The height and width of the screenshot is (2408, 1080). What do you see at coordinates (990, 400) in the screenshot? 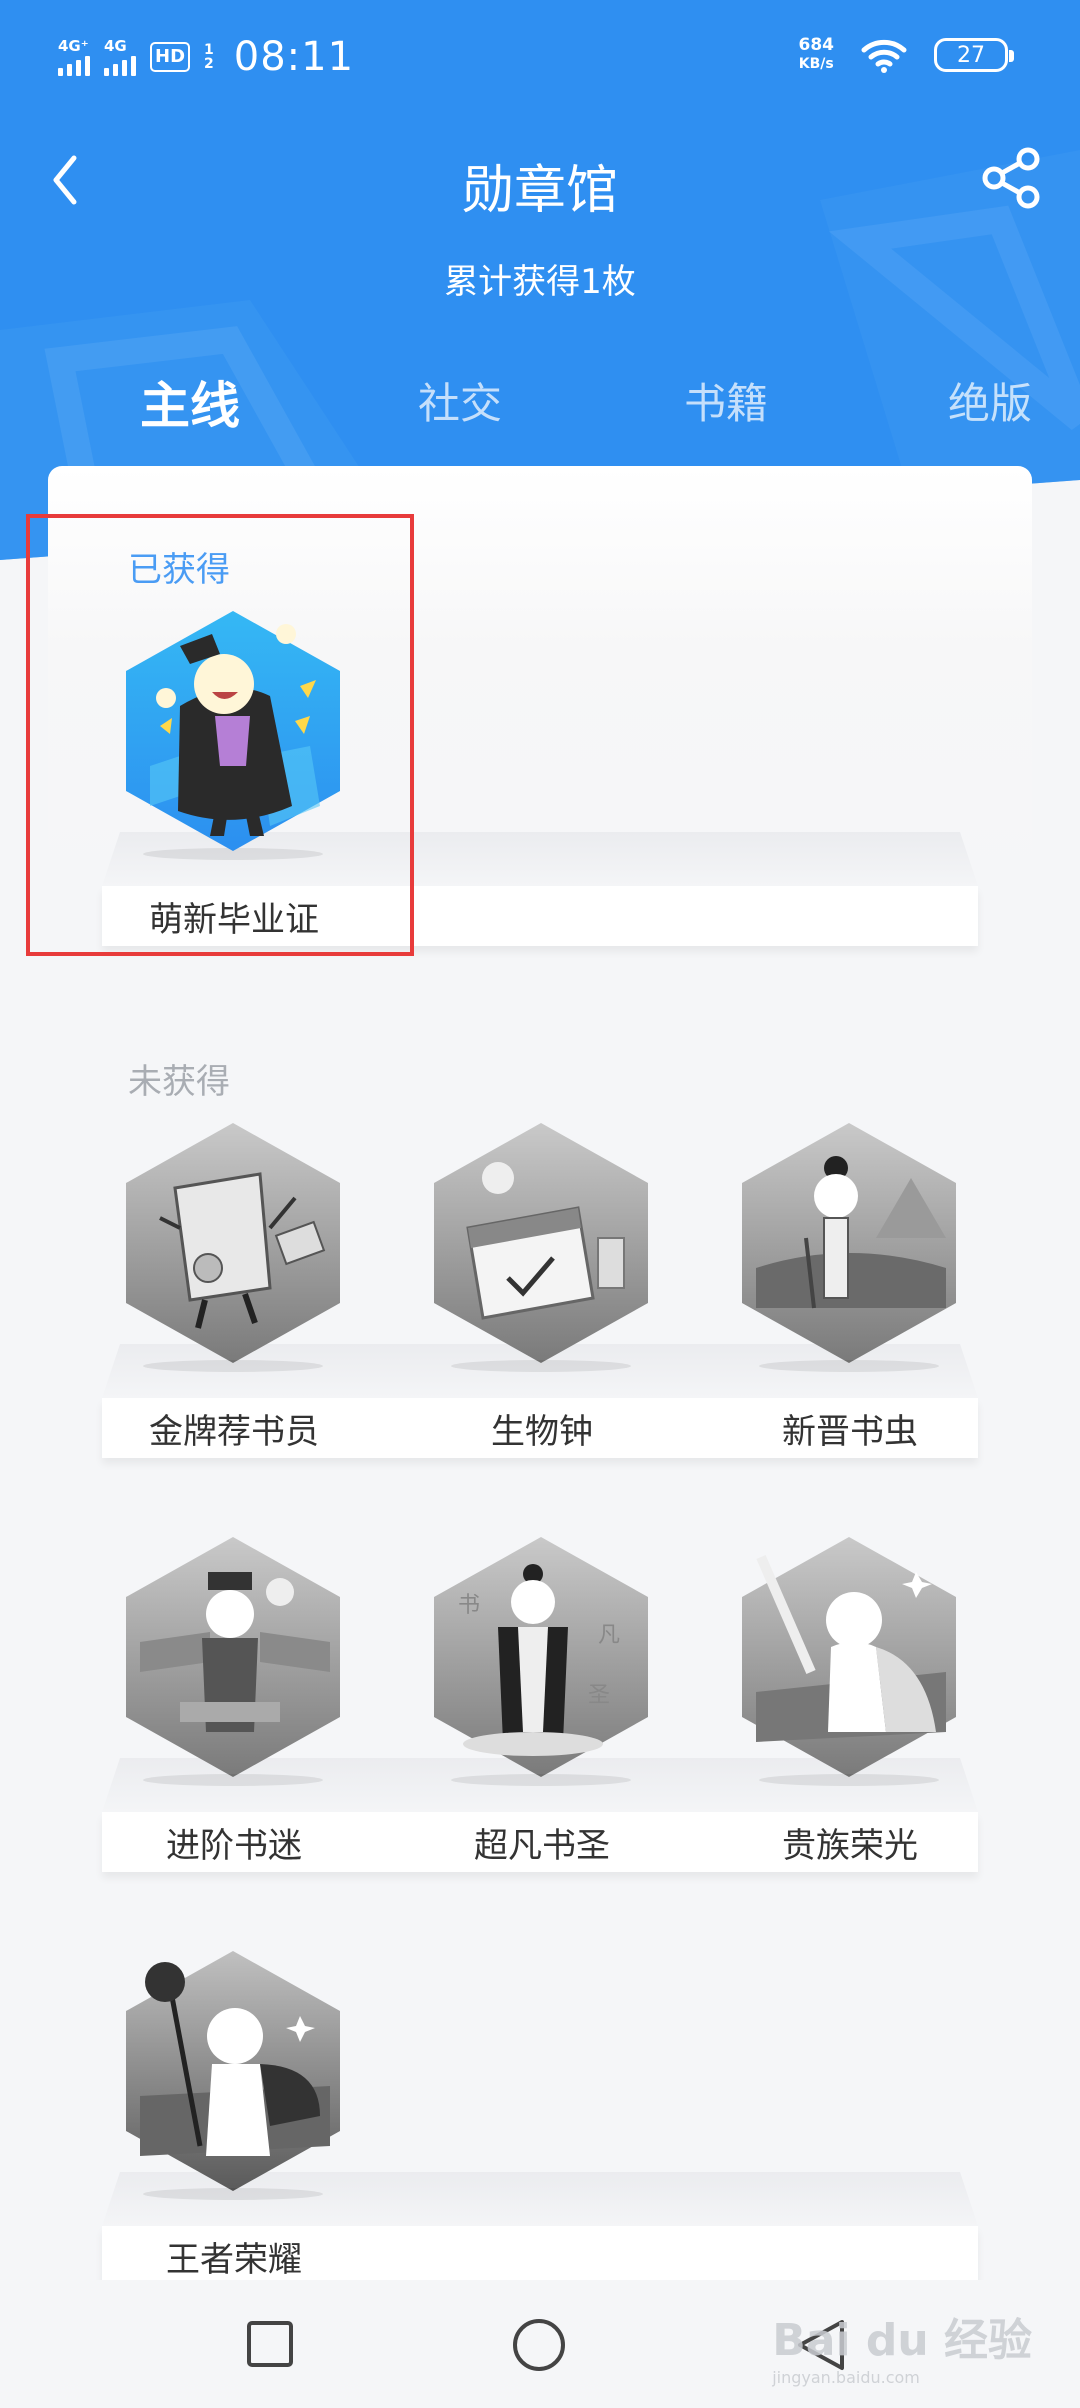
I see `tab-limited: 绝版` at bounding box center [990, 400].